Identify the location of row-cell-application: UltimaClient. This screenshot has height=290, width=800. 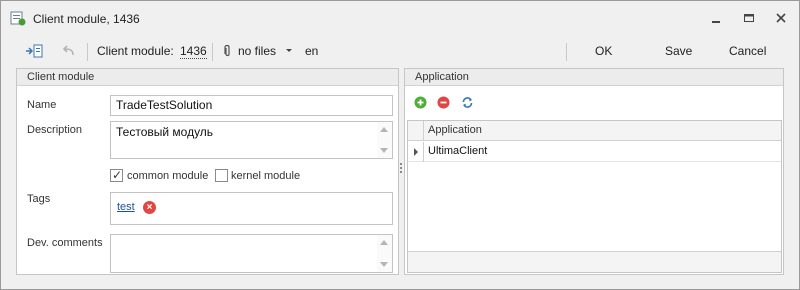
(457, 151).